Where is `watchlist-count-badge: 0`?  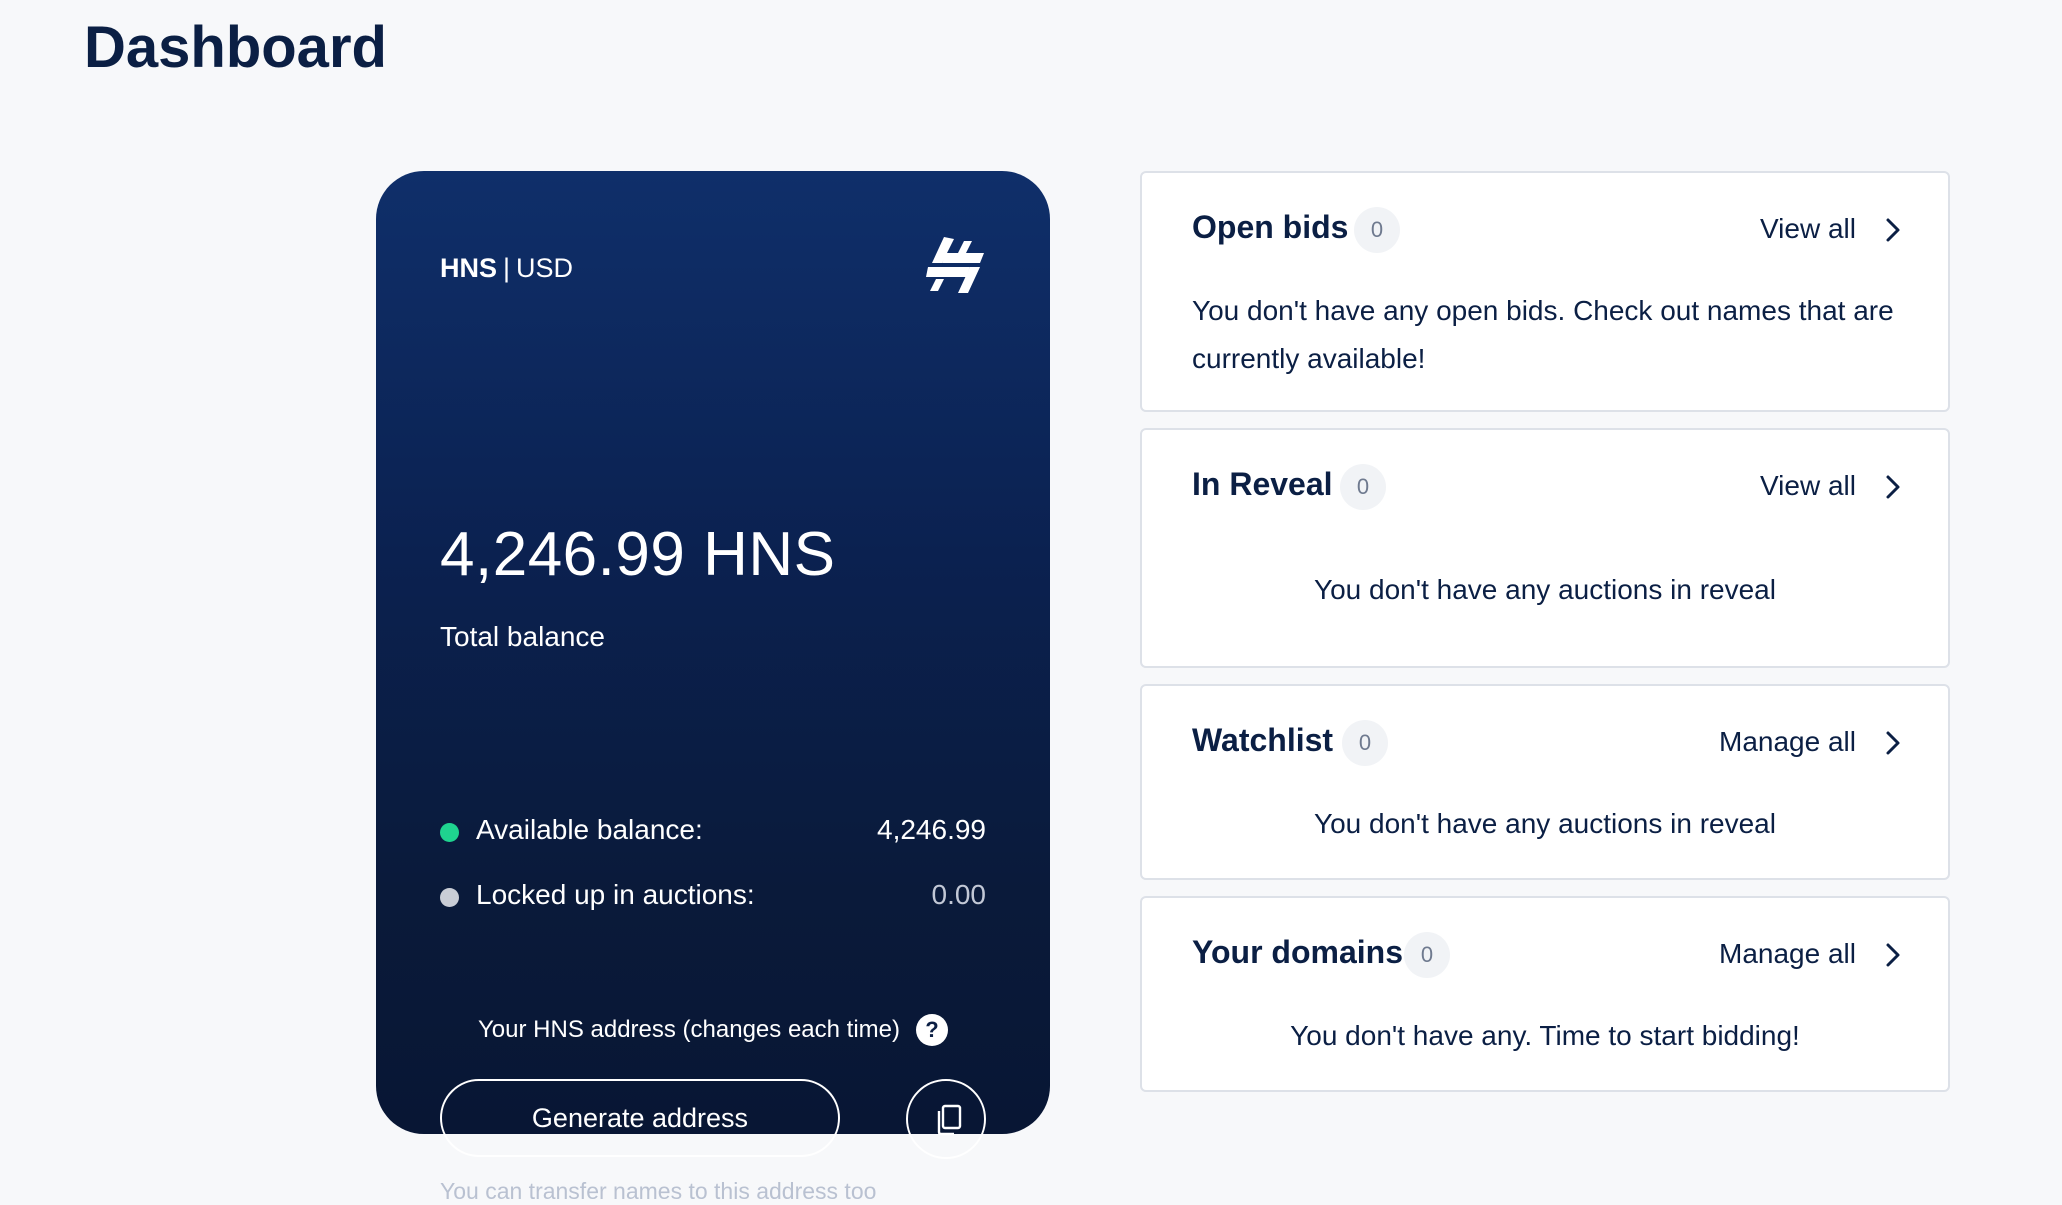
watchlist-count-badge: 0 is located at coordinates (1365, 743).